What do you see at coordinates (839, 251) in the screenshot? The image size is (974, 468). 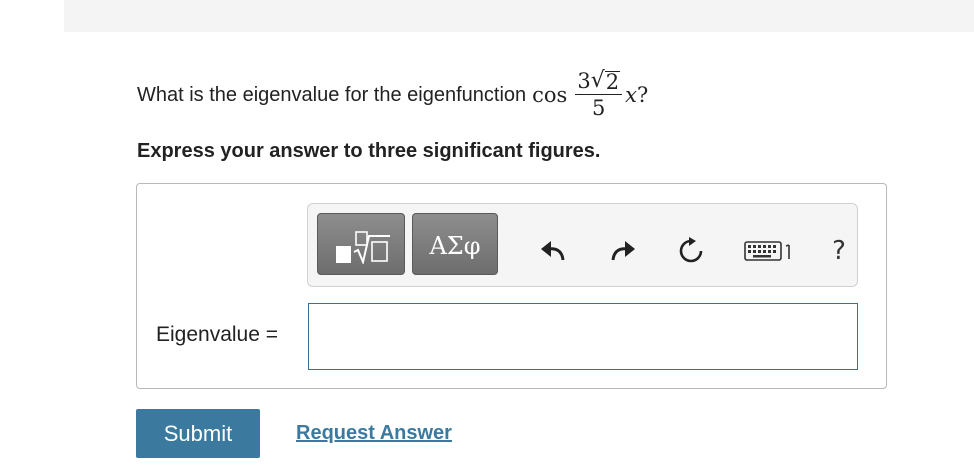 I see `help-button: ?` at bounding box center [839, 251].